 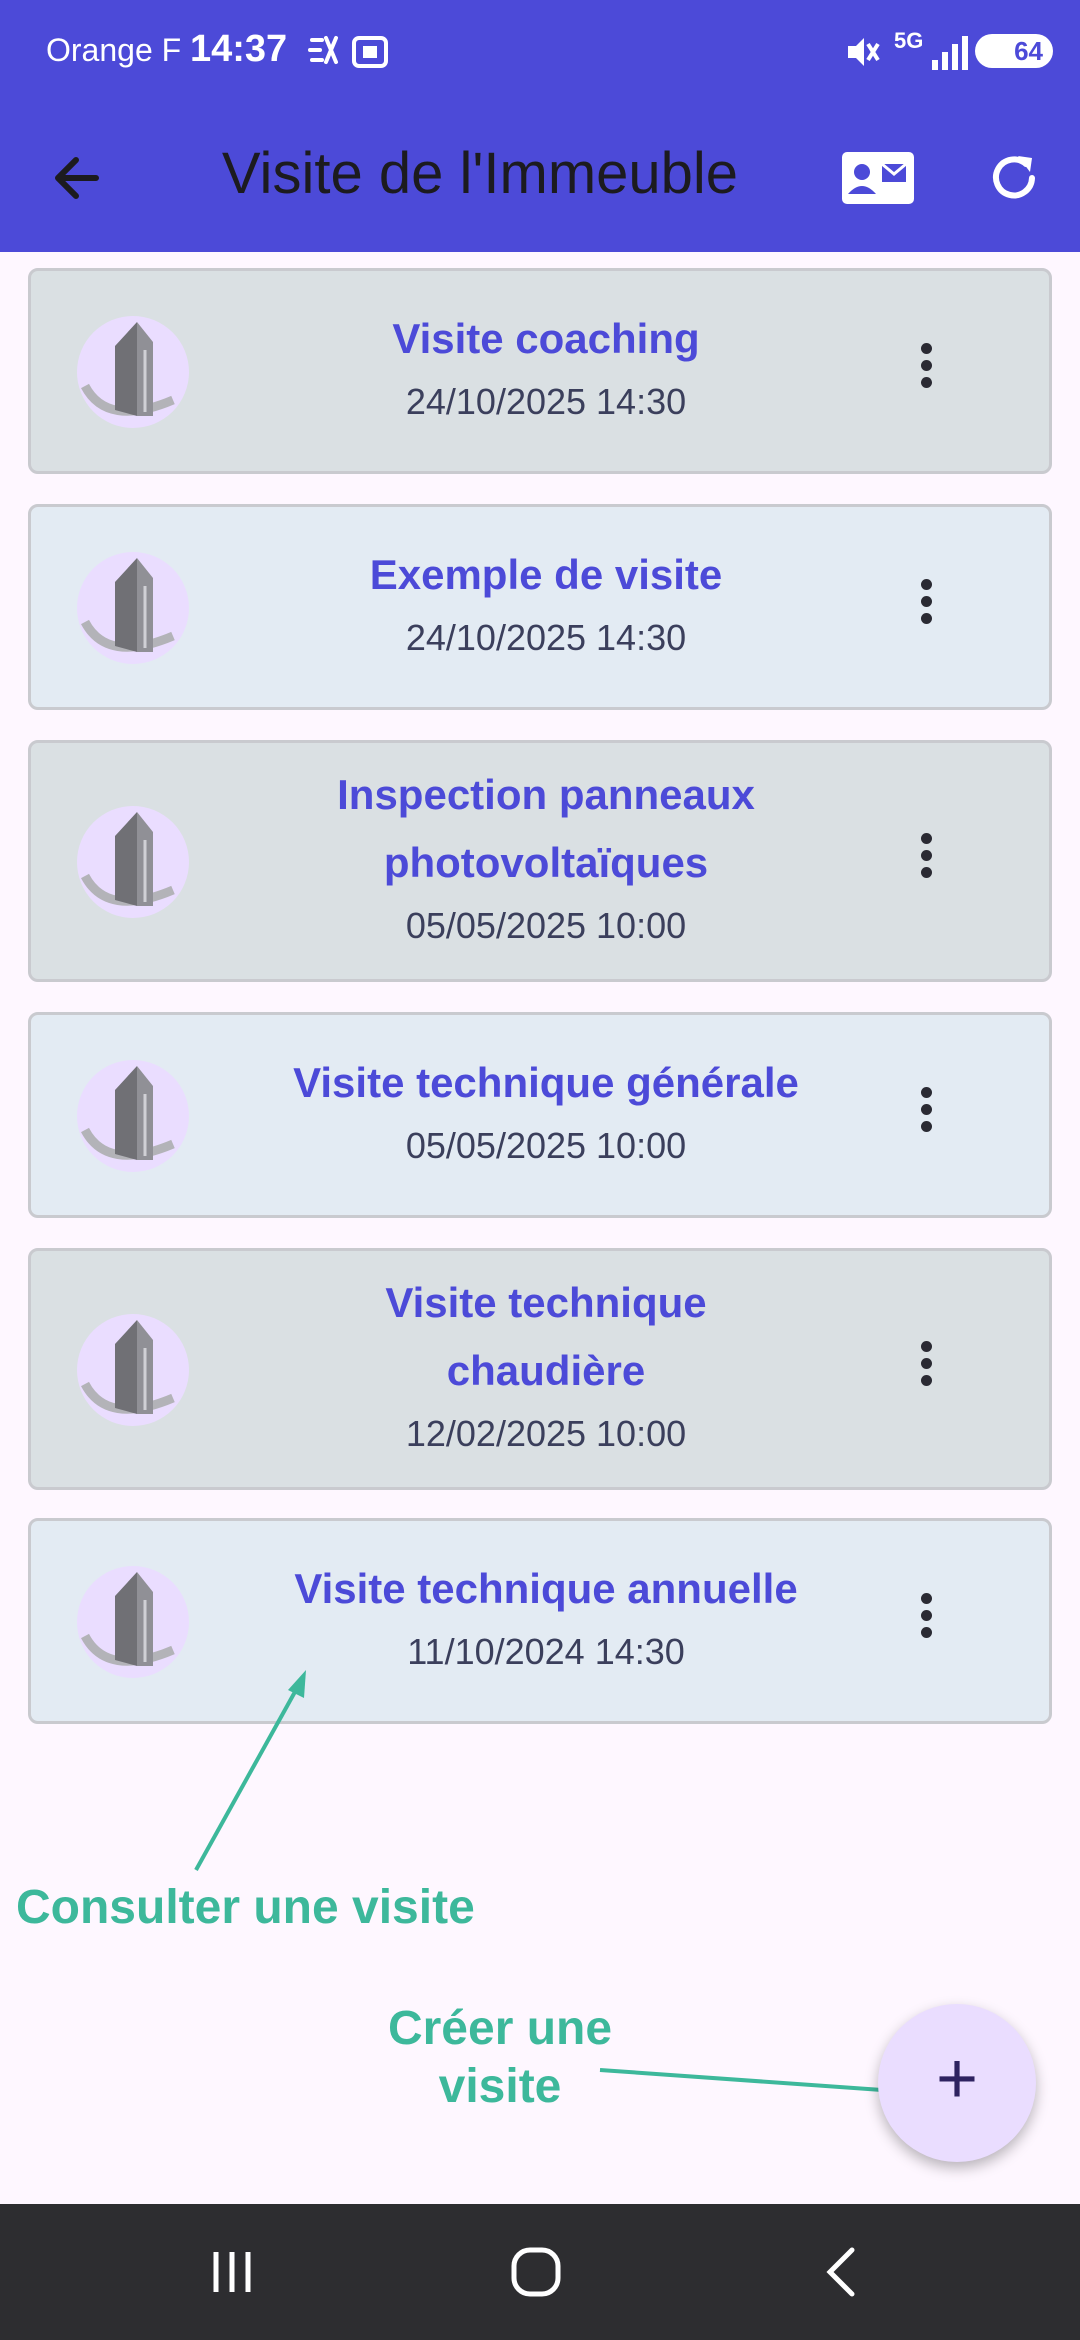 What do you see at coordinates (370, 52) in the screenshot?
I see `screenshot-icon` at bounding box center [370, 52].